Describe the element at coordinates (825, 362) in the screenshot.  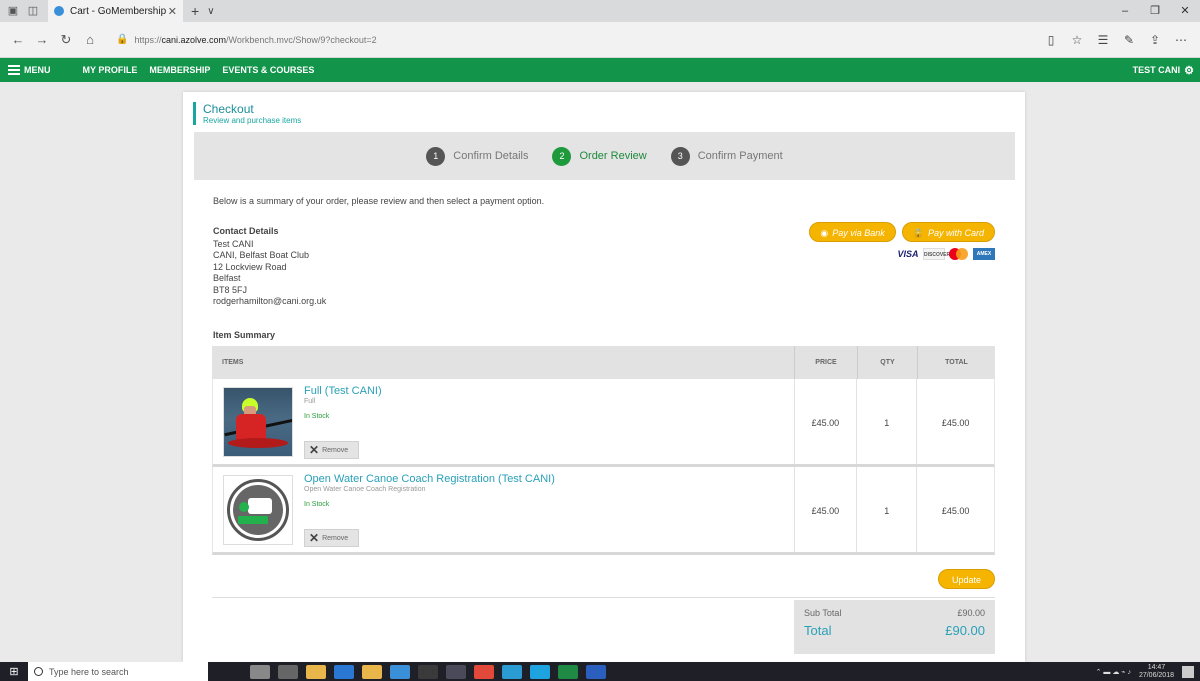
I see `col-price-header: PRICE` at that location.